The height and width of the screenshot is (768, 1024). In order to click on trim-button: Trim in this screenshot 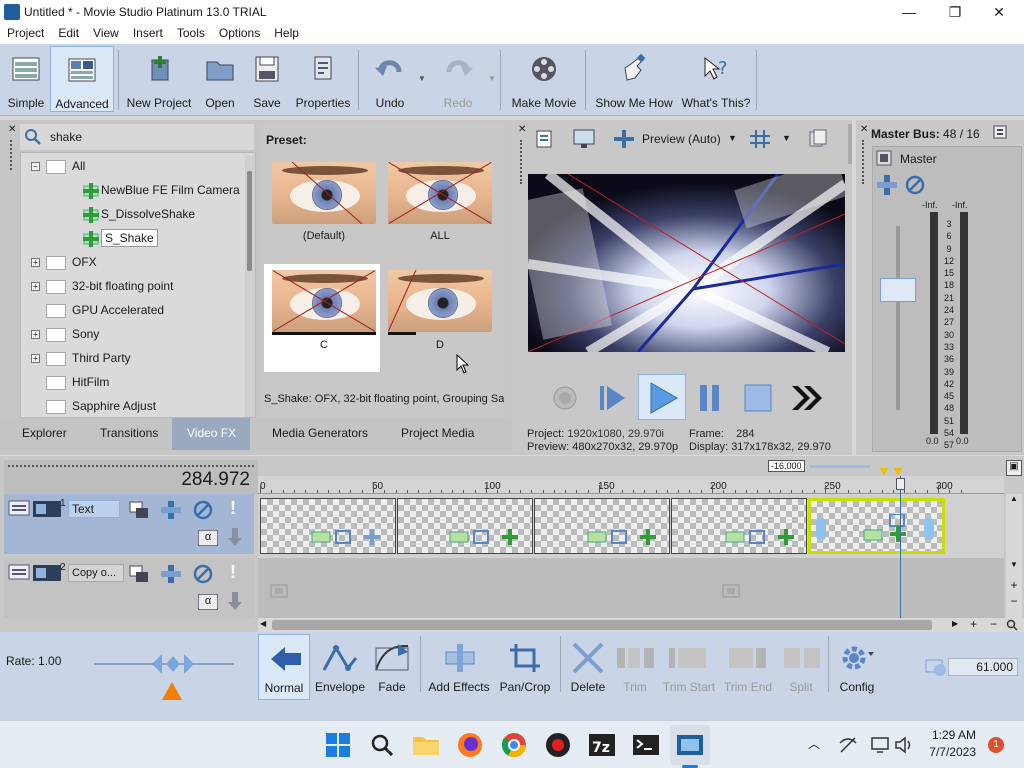, I will do `click(635, 667)`.